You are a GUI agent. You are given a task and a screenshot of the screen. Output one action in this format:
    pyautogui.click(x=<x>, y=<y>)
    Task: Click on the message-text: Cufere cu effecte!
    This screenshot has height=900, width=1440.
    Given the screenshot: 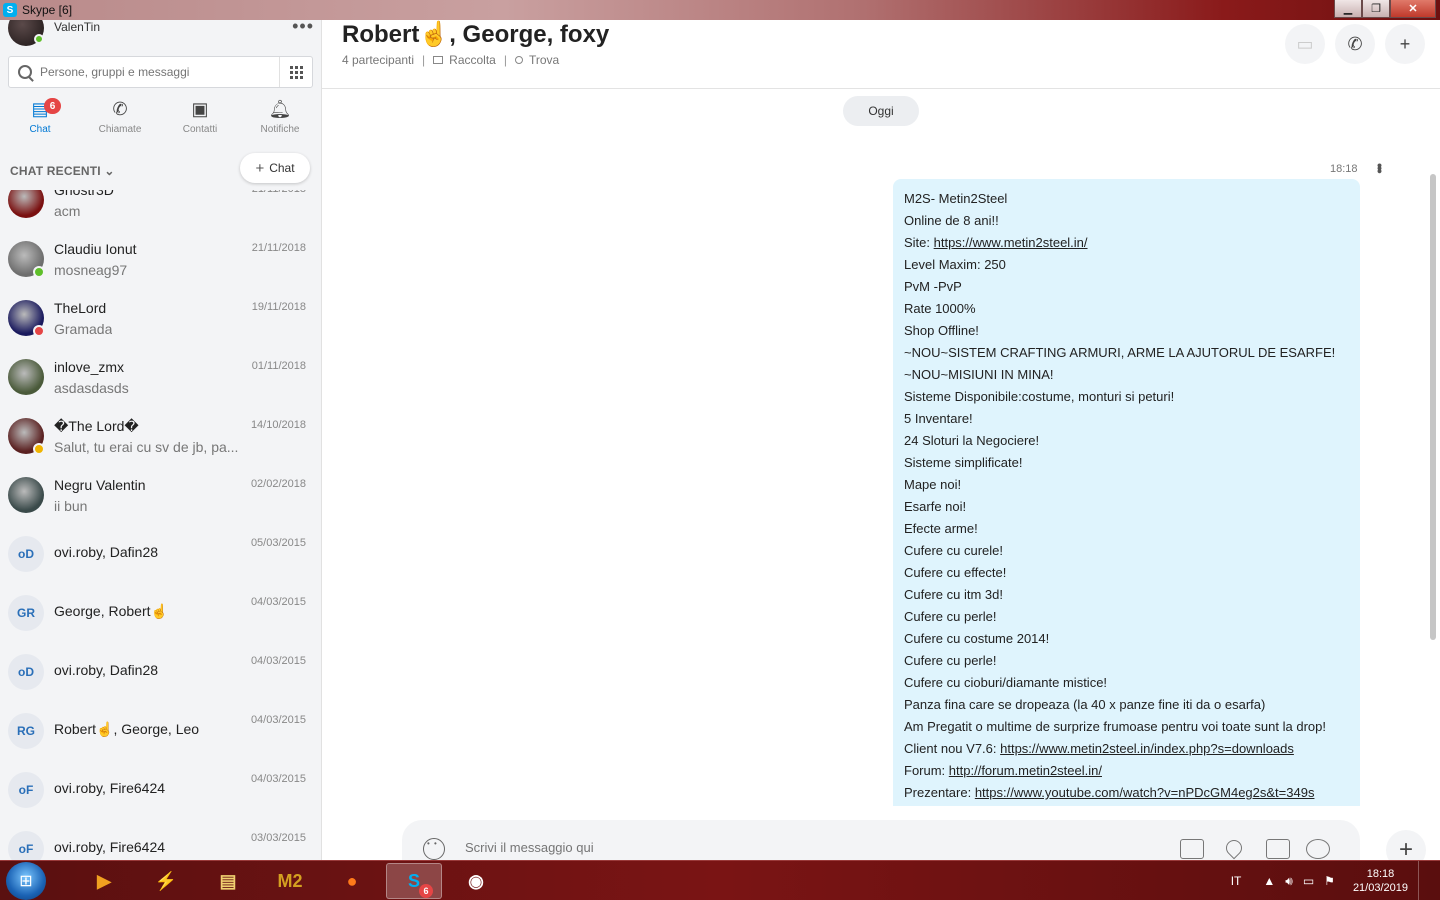 What is the action you would take?
    pyautogui.click(x=955, y=572)
    